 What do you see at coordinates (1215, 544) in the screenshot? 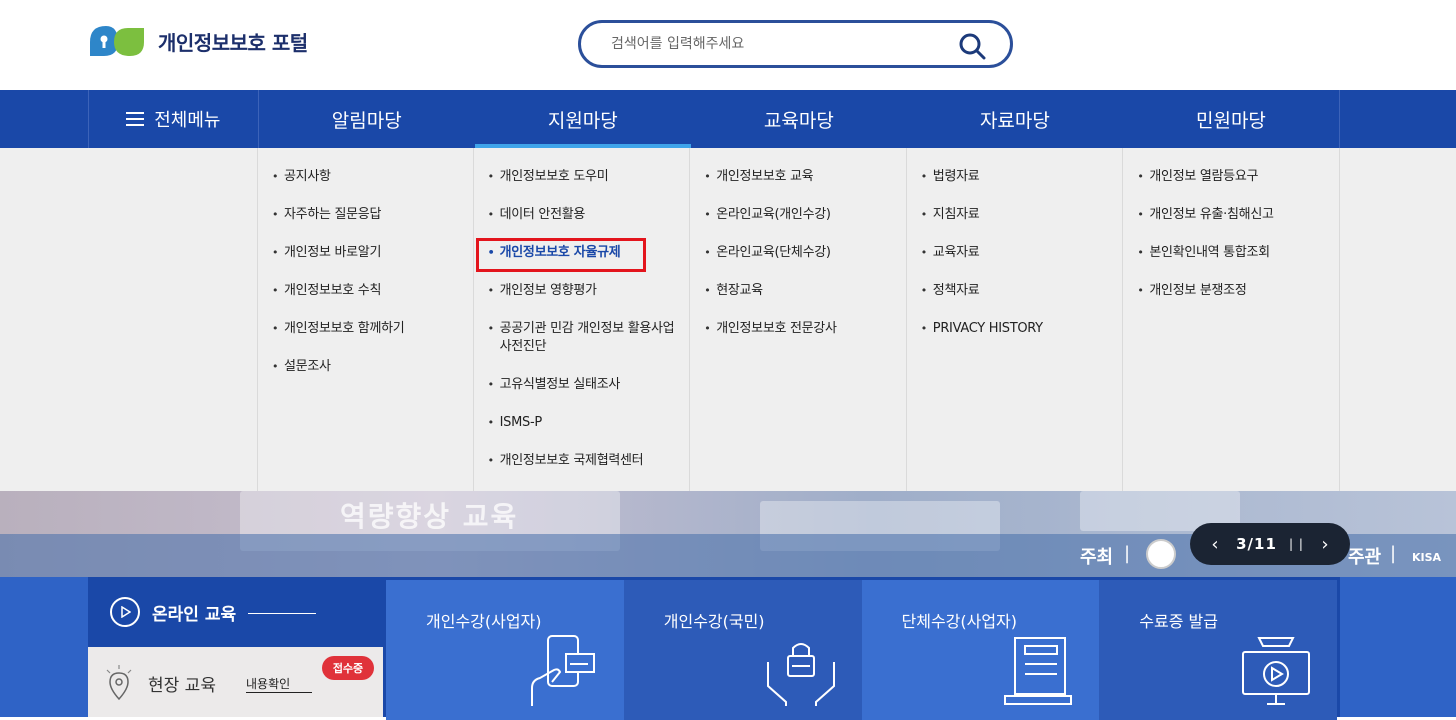
I see `prev-arrow-icon: ‹` at bounding box center [1215, 544].